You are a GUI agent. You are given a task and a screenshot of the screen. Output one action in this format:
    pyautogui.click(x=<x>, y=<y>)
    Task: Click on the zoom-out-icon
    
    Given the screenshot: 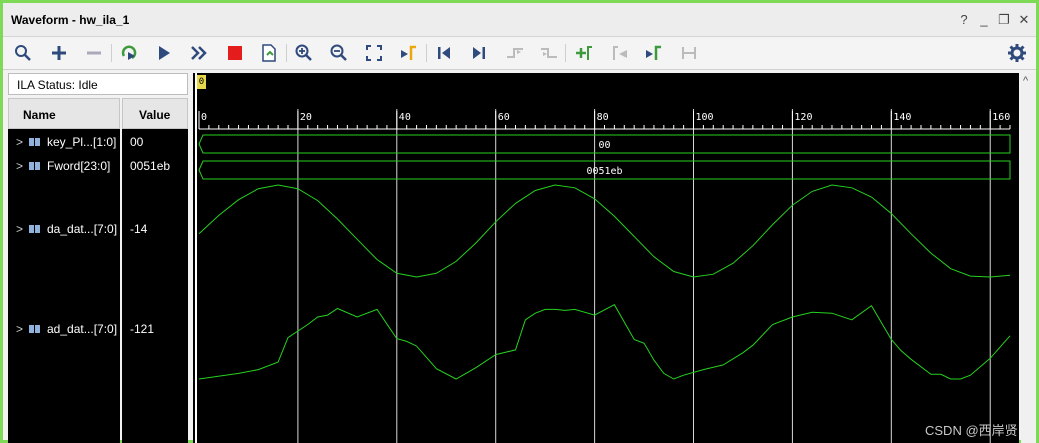 What is the action you would take?
    pyautogui.click(x=339, y=53)
    